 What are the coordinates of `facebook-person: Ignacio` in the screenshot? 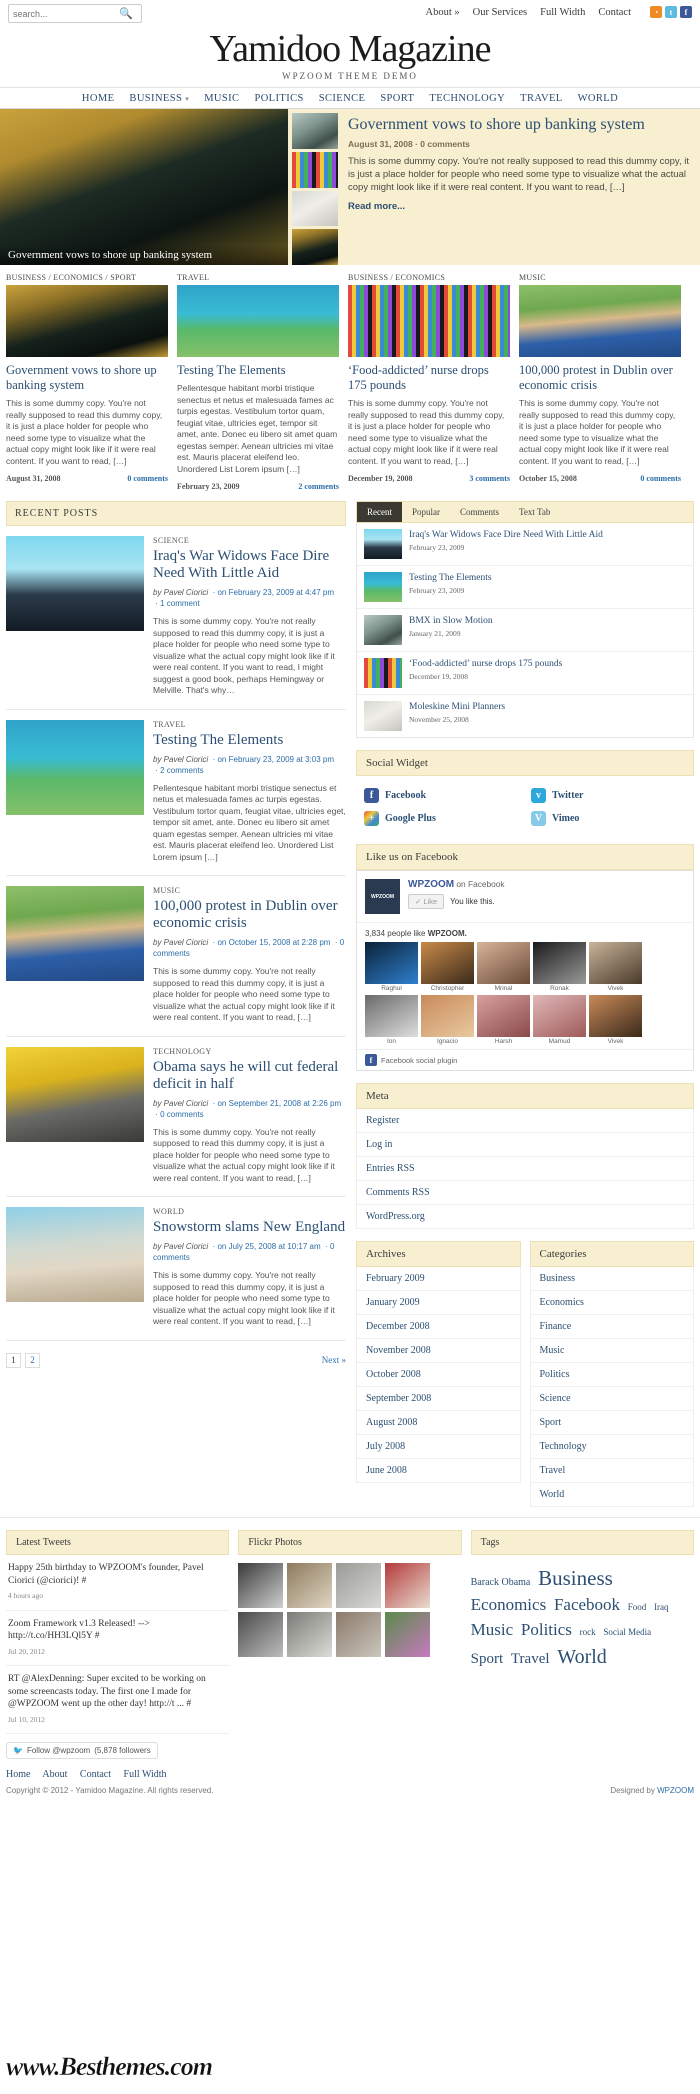 It's located at (447, 1020).